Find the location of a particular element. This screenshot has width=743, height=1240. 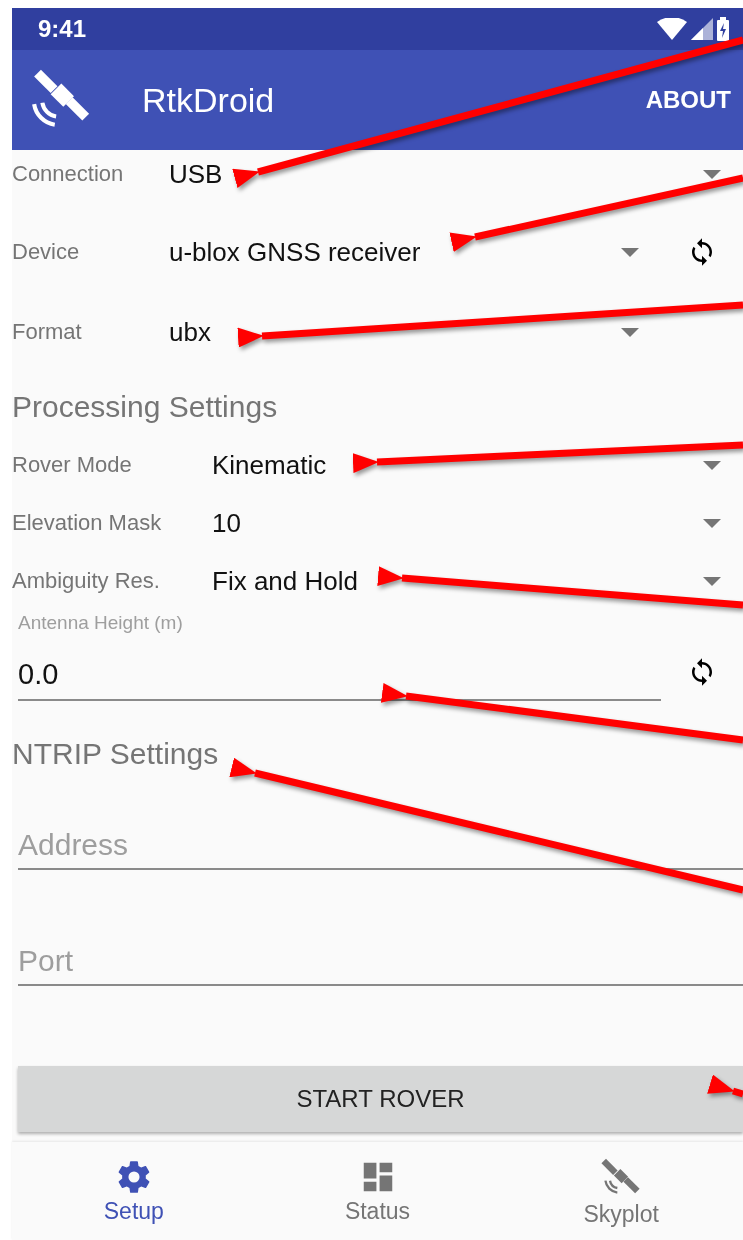

nav-tab: Status is located at coordinates (377, 1191).